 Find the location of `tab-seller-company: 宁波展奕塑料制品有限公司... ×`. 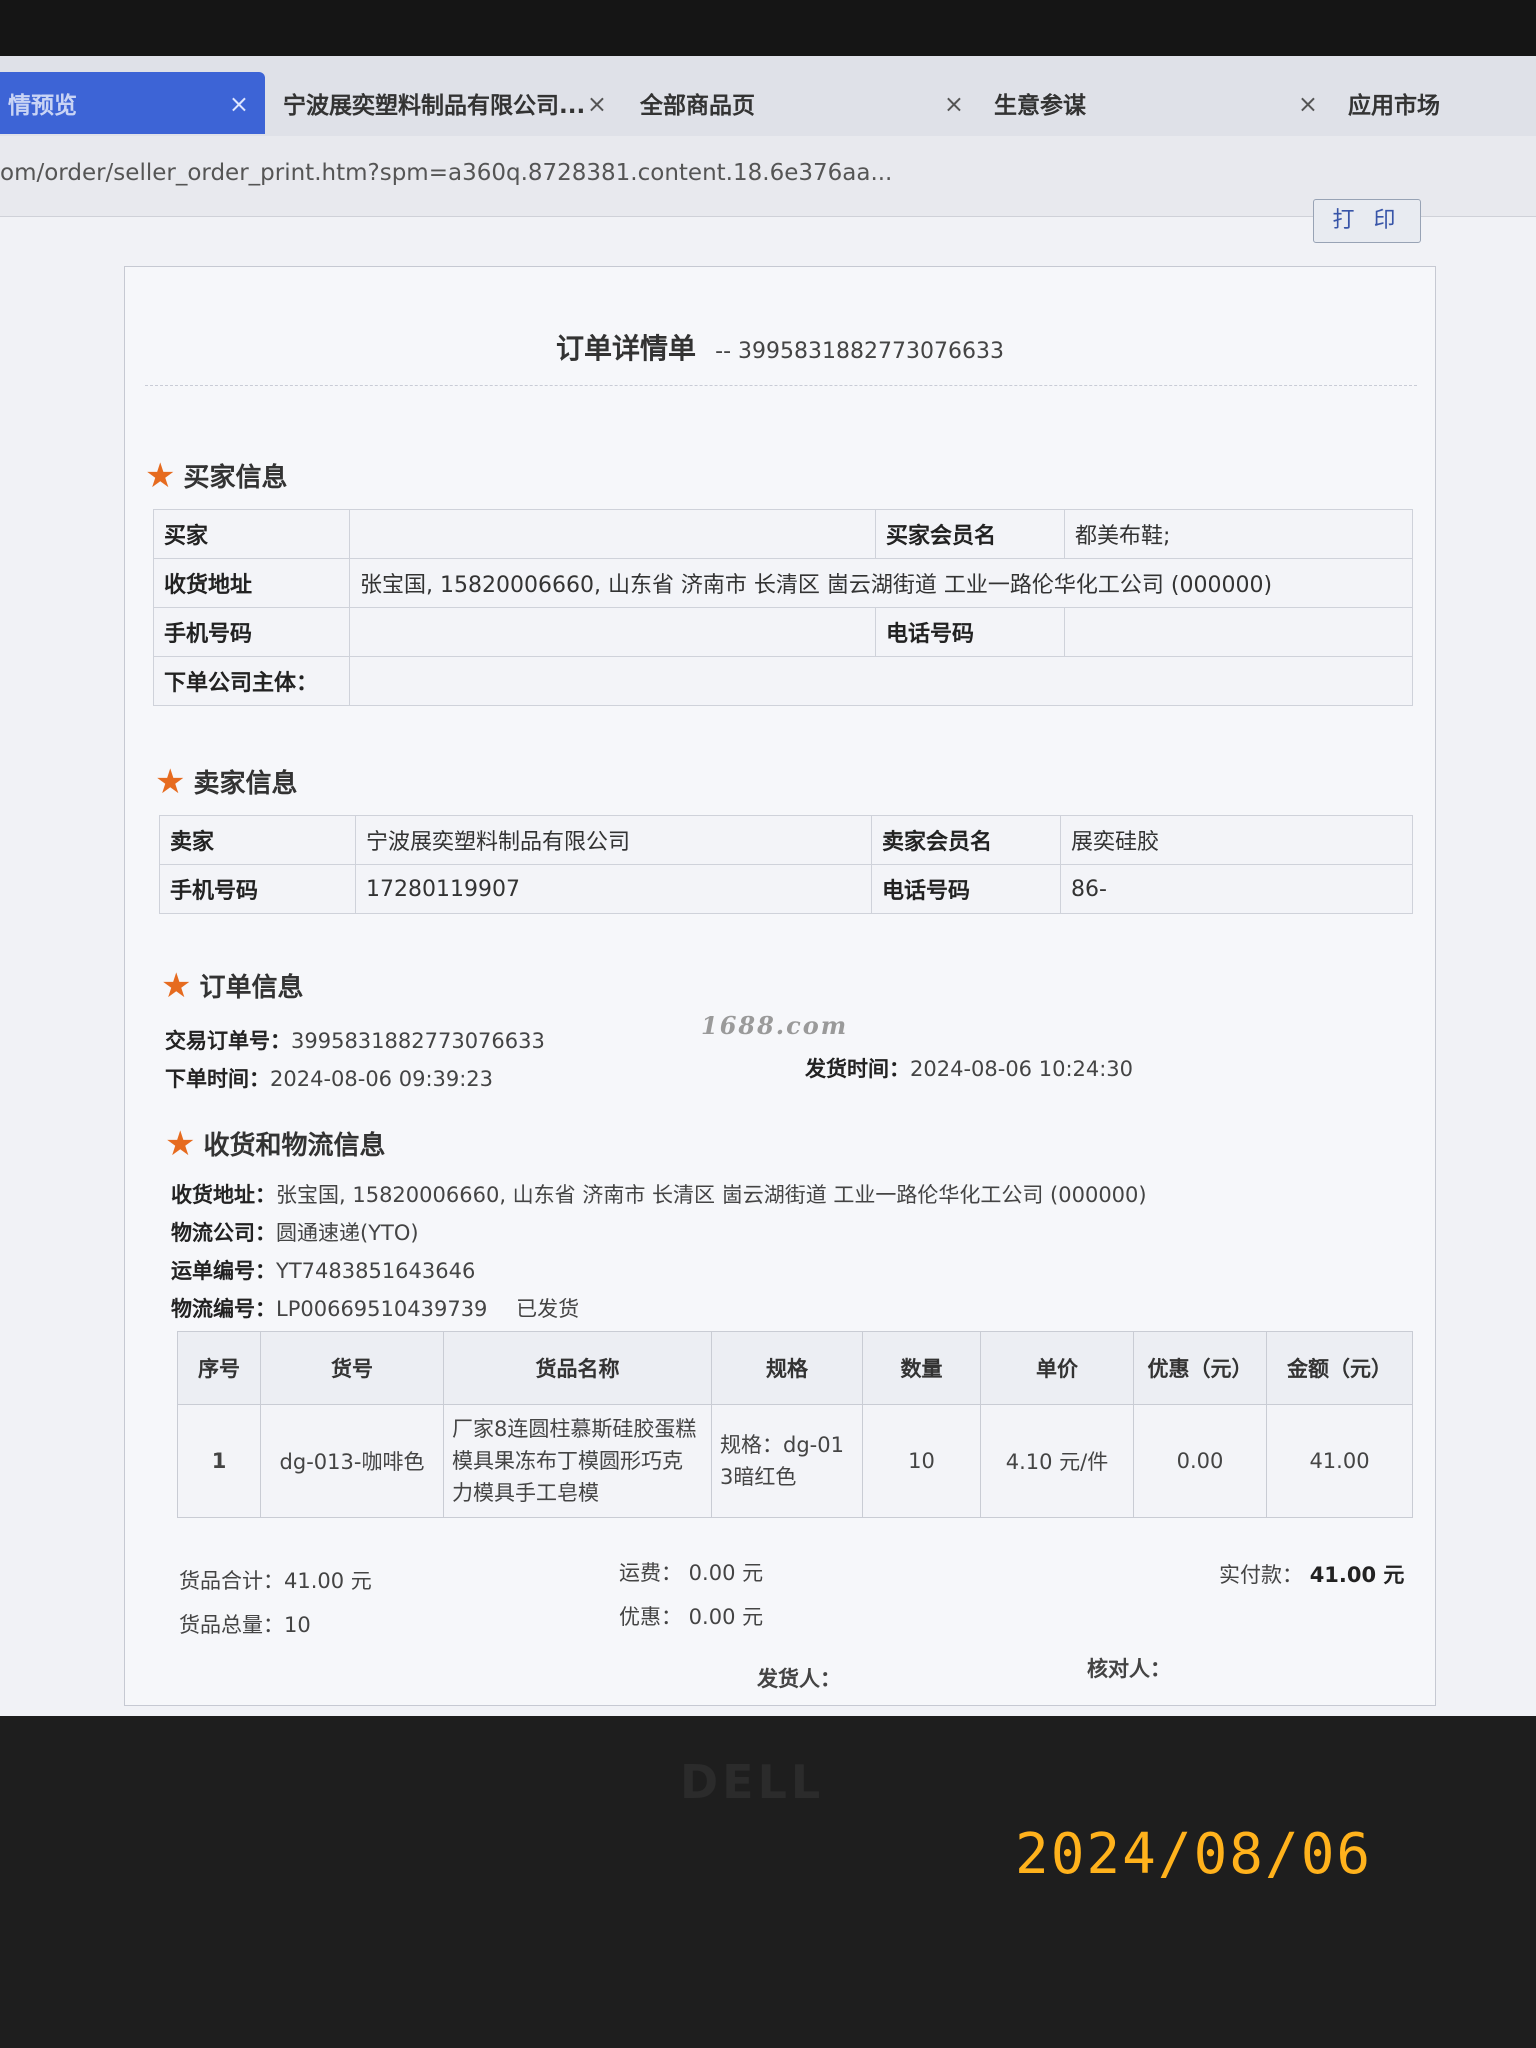

tab-seller-company: 宁波展奕塑料制品有限公司... × is located at coordinates (440, 103).